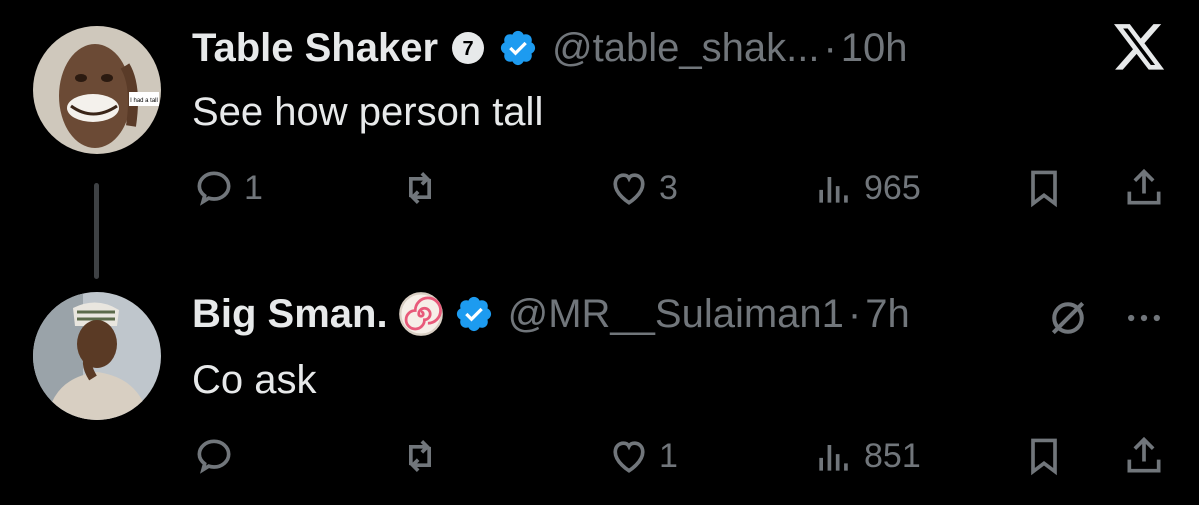 This screenshot has height=505, width=1199. I want to click on like-button: 1, so click(642, 456).